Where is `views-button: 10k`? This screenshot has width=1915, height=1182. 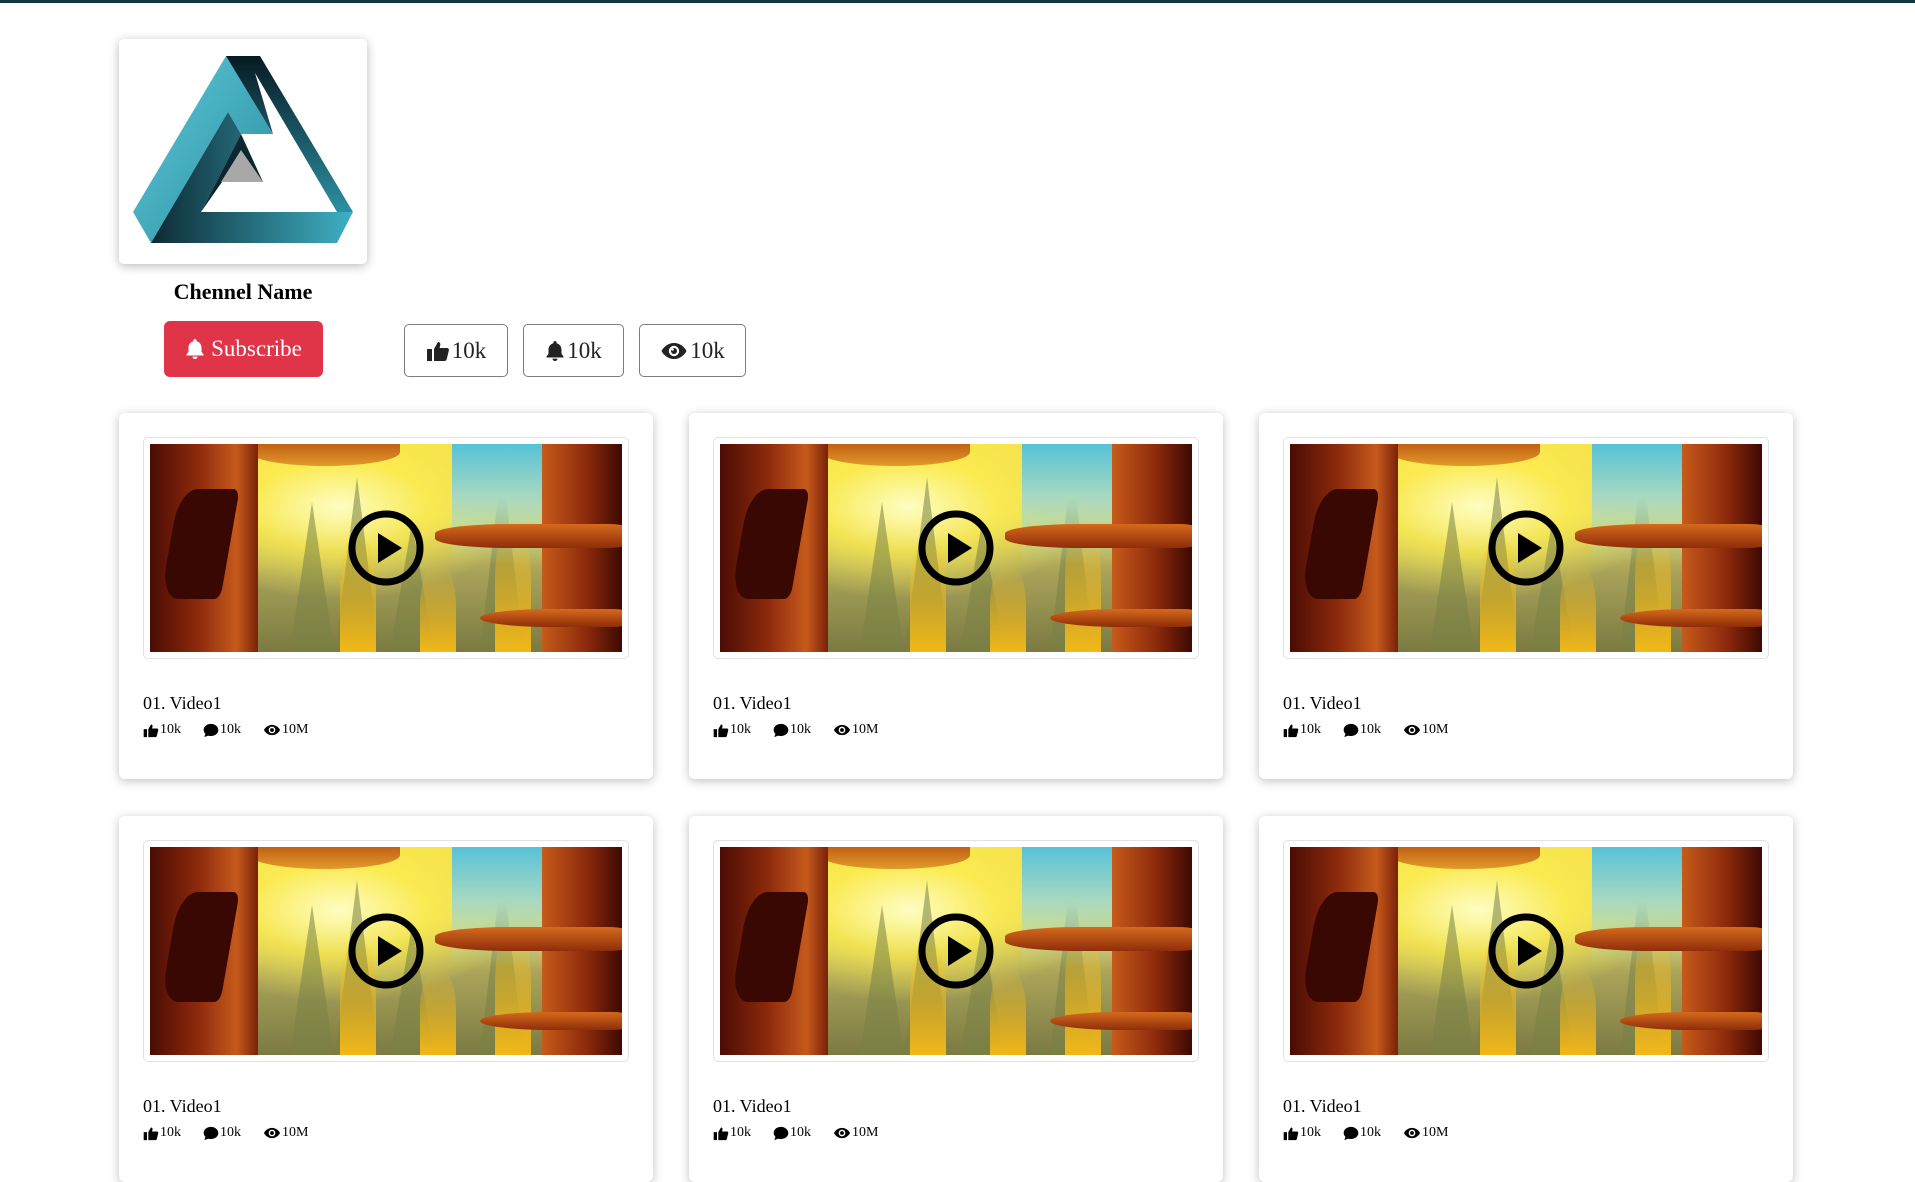
views-button: 10k is located at coordinates (692, 350).